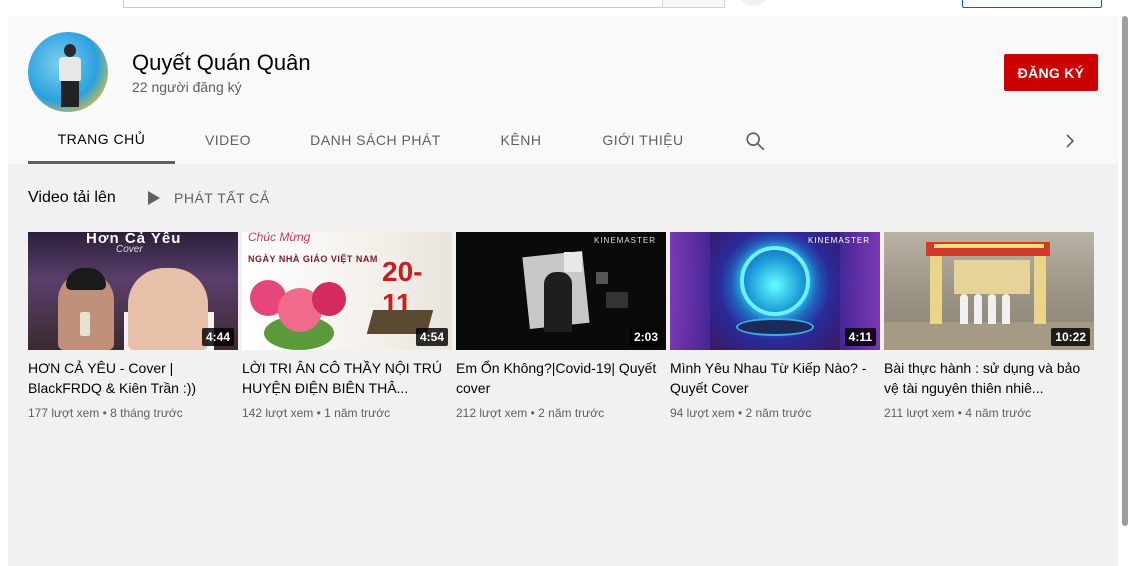 The width and height of the screenshot is (1129, 566). I want to click on view-count: 142 lượt xem, so click(278, 413).